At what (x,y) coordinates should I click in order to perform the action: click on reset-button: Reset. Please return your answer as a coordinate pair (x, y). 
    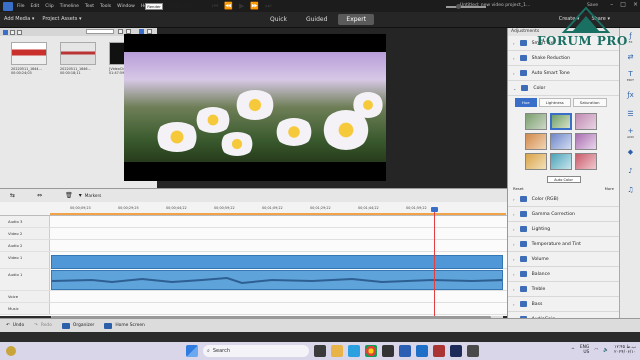
    Looking at the image, I should click on (518, 188).